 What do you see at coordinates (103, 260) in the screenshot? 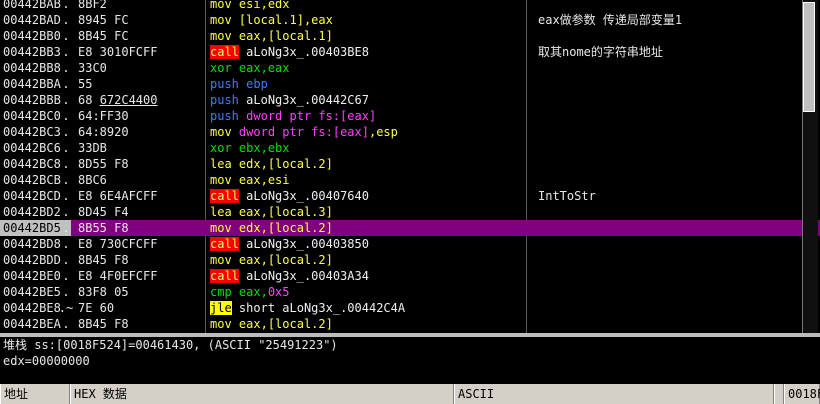
I see `hex-bytes-cell: 8B45 F8` at bounding box center [103, 260].